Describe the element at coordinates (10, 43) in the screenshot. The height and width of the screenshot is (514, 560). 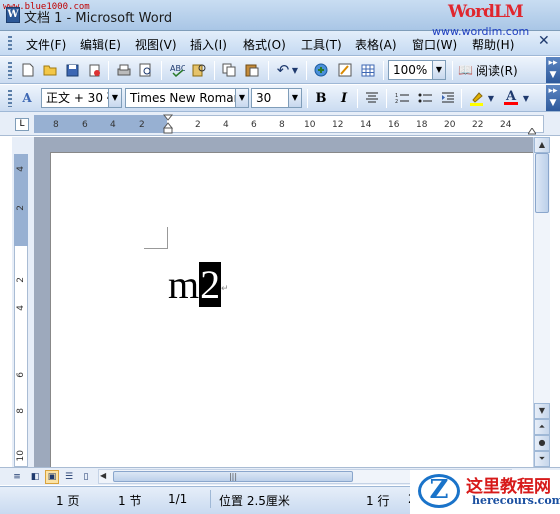
I see `menu-grip-icon` at that location.